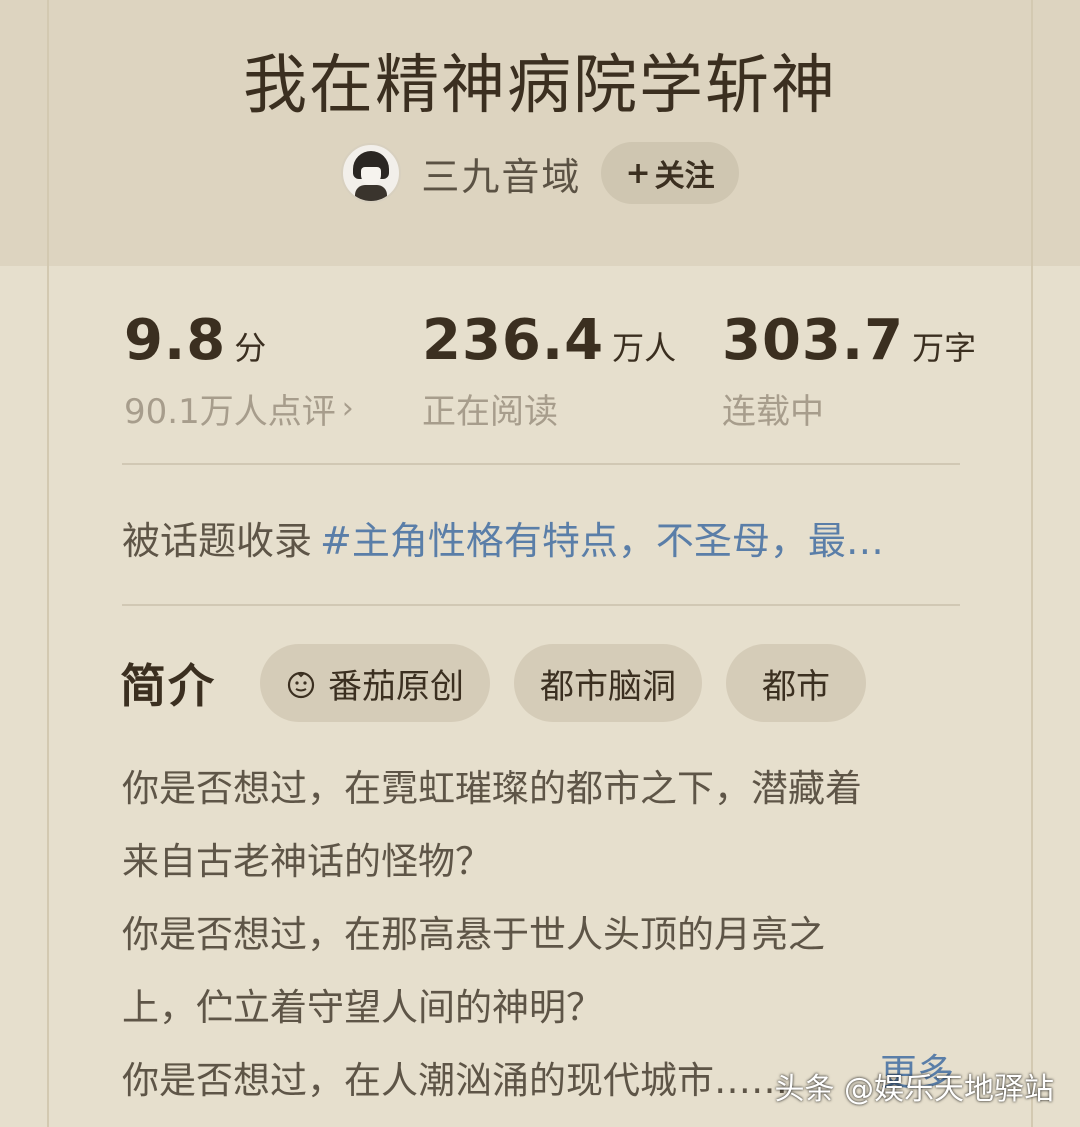  I want to click on tag-label: 番茄原创, so click(396, 686).